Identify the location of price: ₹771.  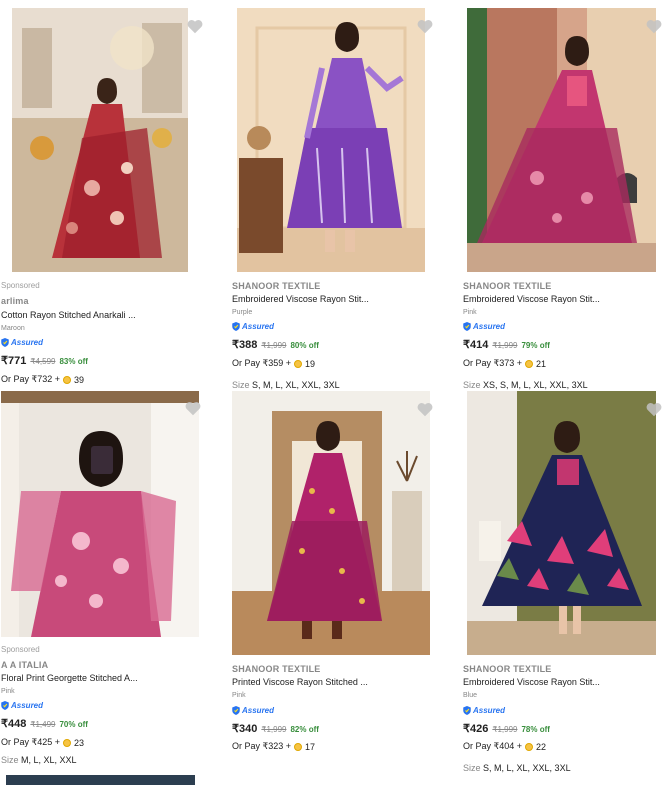
(14, 361).